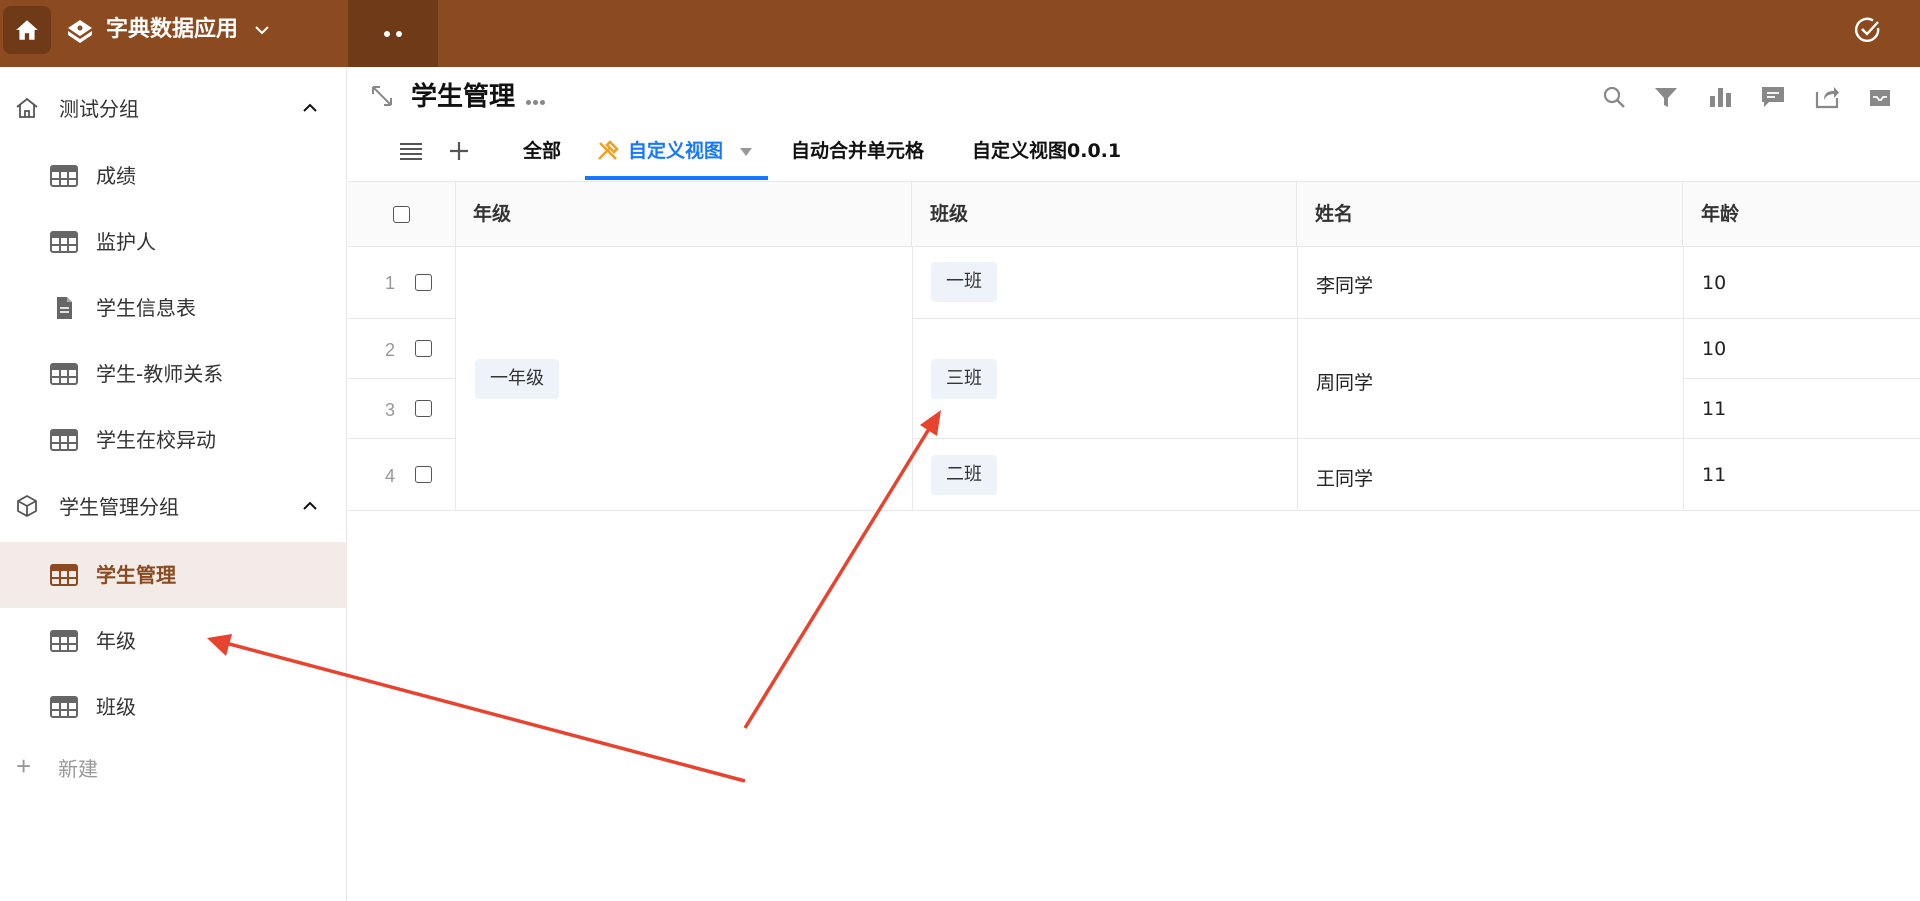 The width and height of the screenshot is (1920, 901). What do you see at coordinates (1880, 97) in the screenshot?
I see `inbox-icon` at bounding box center [1880, 97].